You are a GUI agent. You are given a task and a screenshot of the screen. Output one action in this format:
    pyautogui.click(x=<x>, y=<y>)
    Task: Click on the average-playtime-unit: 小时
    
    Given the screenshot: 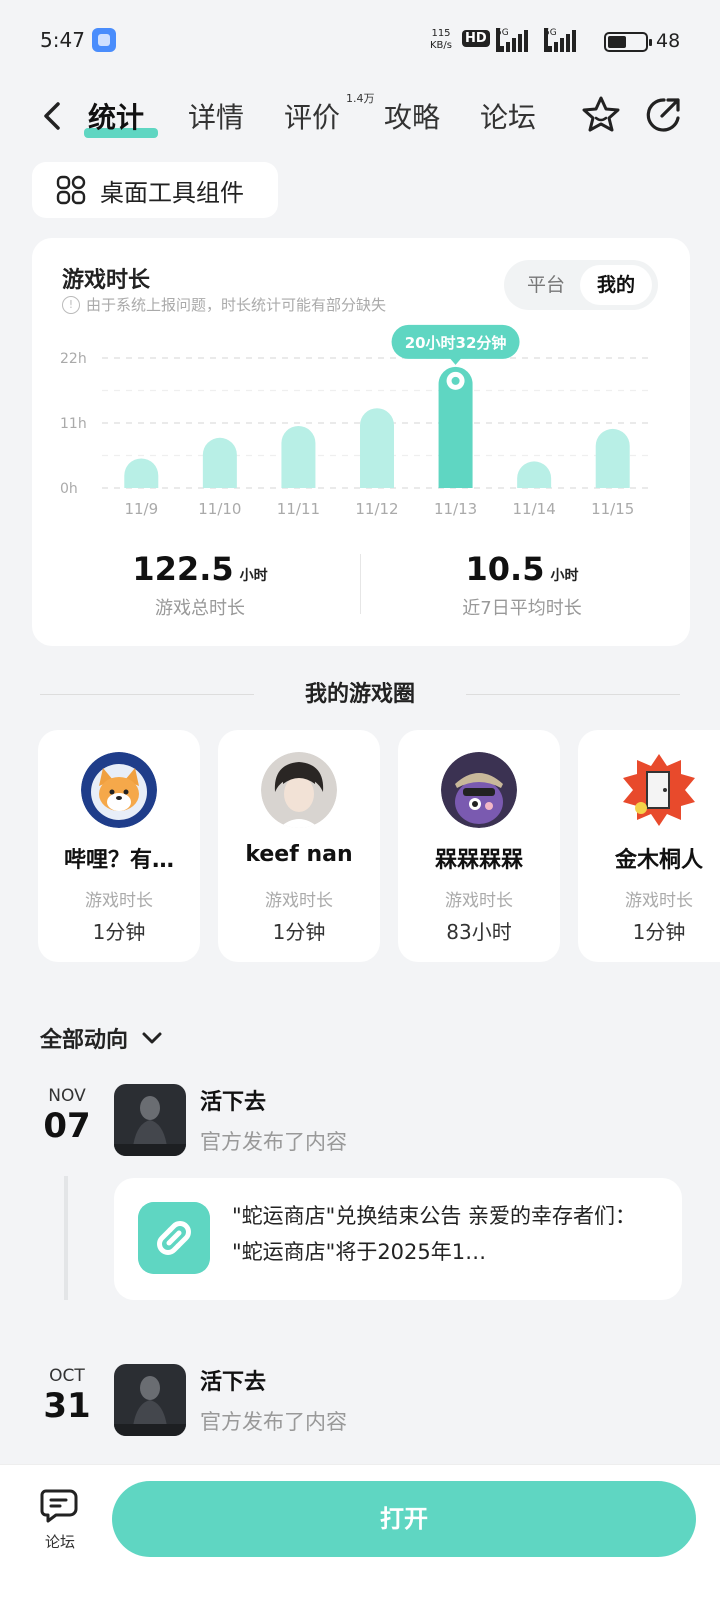 What is the action you would take?
    pyautogui.click(x=564, y=576)
    